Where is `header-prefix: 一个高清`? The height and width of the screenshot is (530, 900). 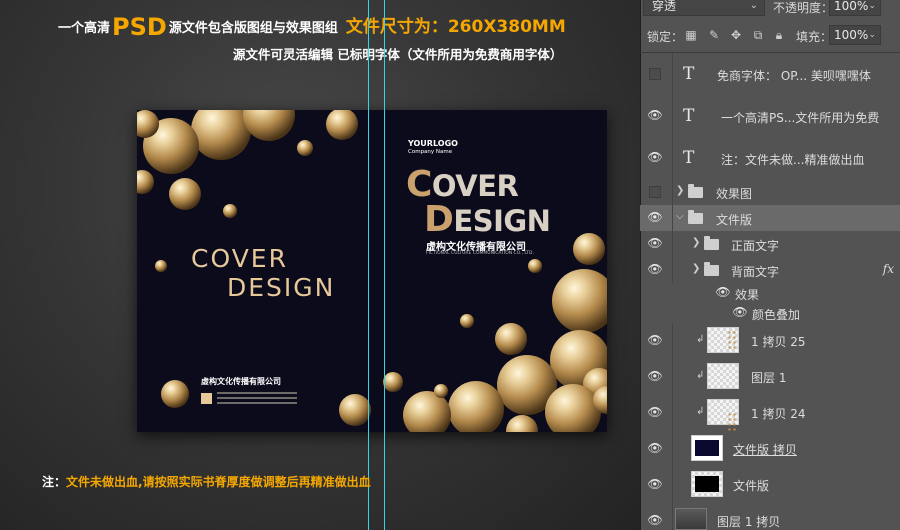 header-prefix: 一个高清 is located at coordinates (84, 28).